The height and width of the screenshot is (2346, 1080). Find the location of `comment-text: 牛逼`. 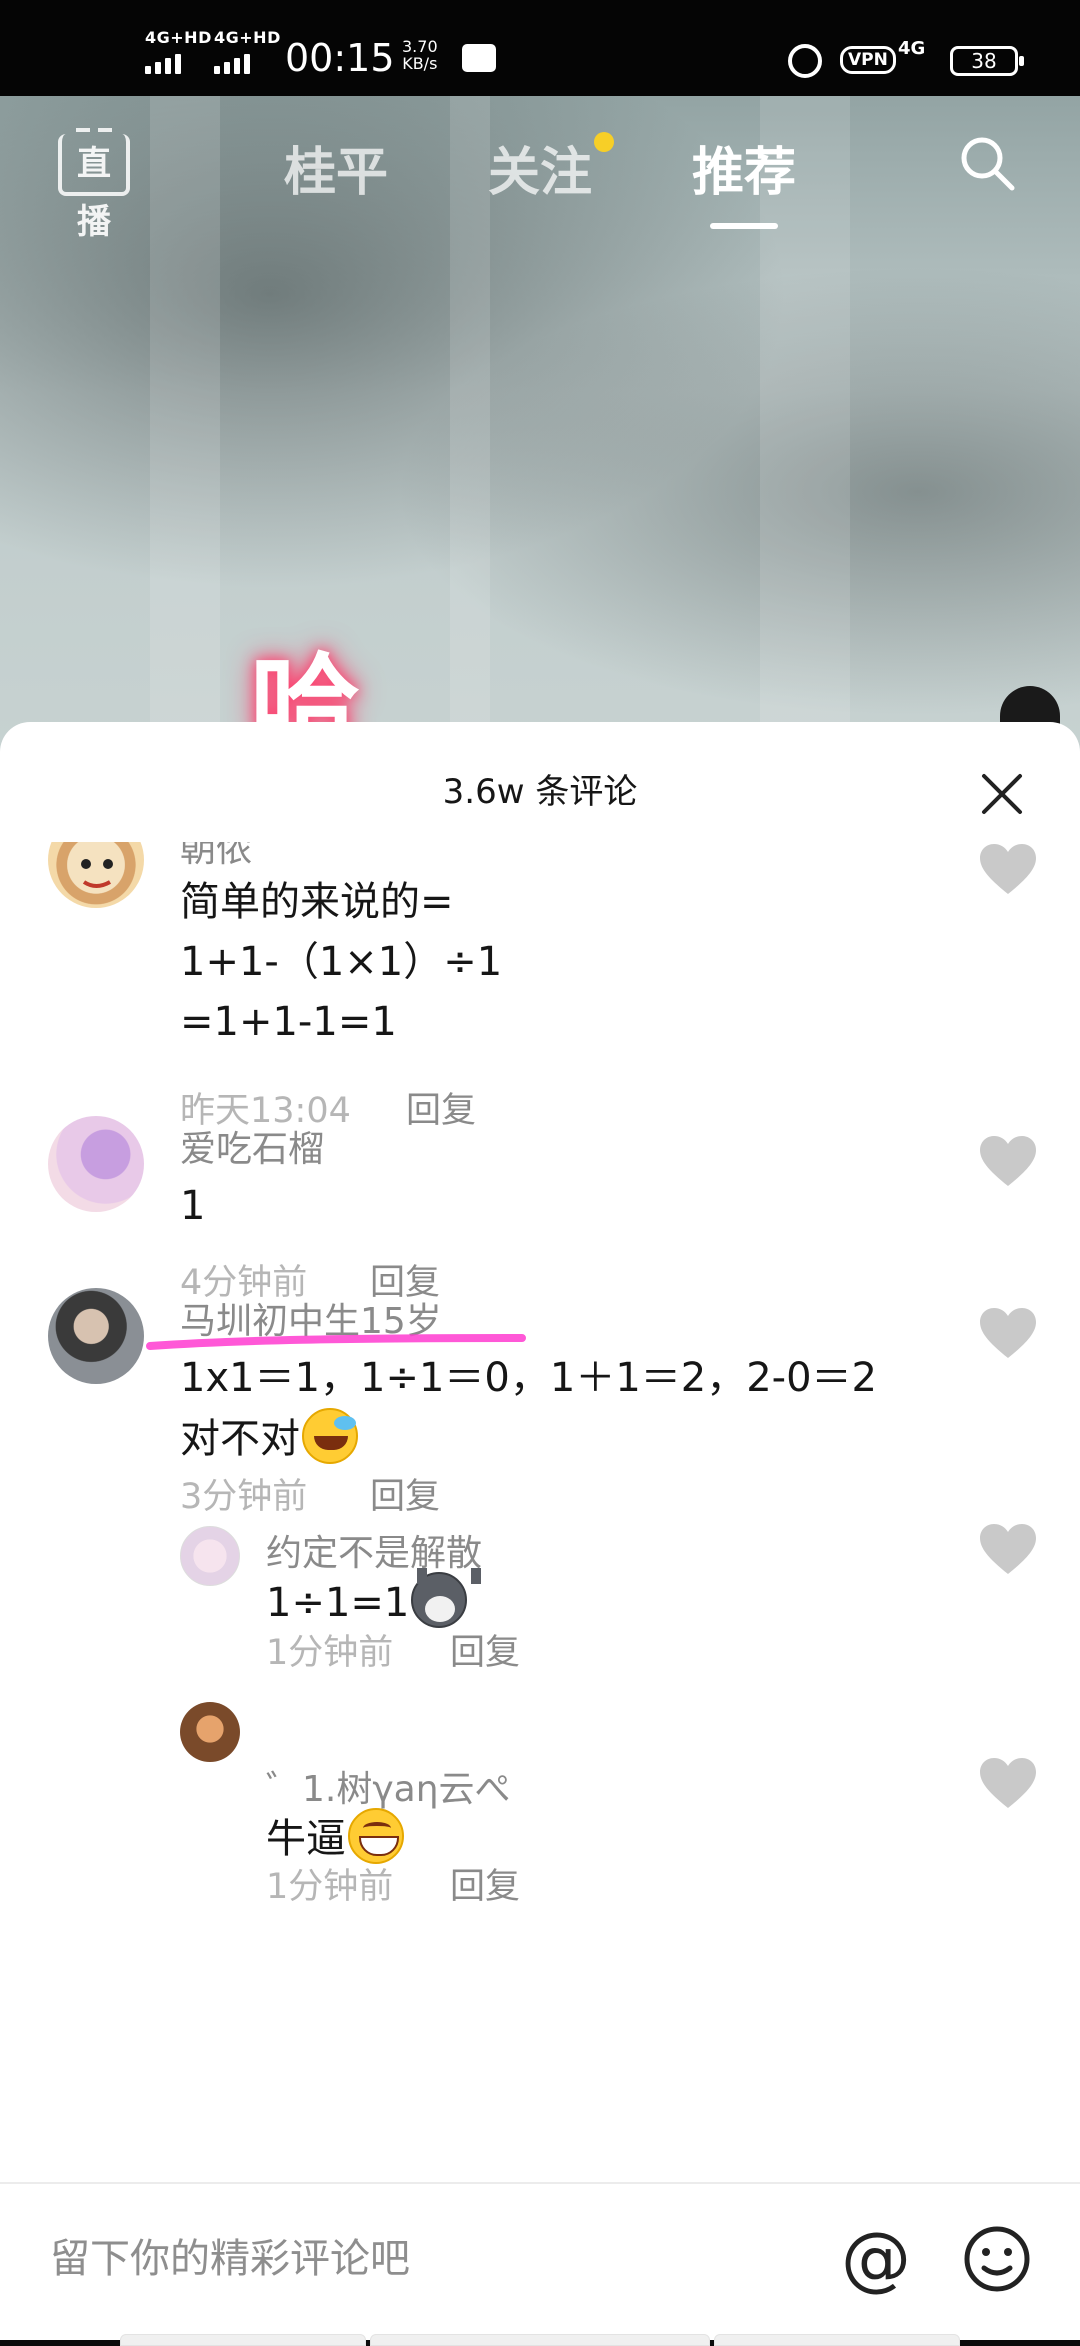

comment-text: 牛逼 is located at coordinates (306, 1839).